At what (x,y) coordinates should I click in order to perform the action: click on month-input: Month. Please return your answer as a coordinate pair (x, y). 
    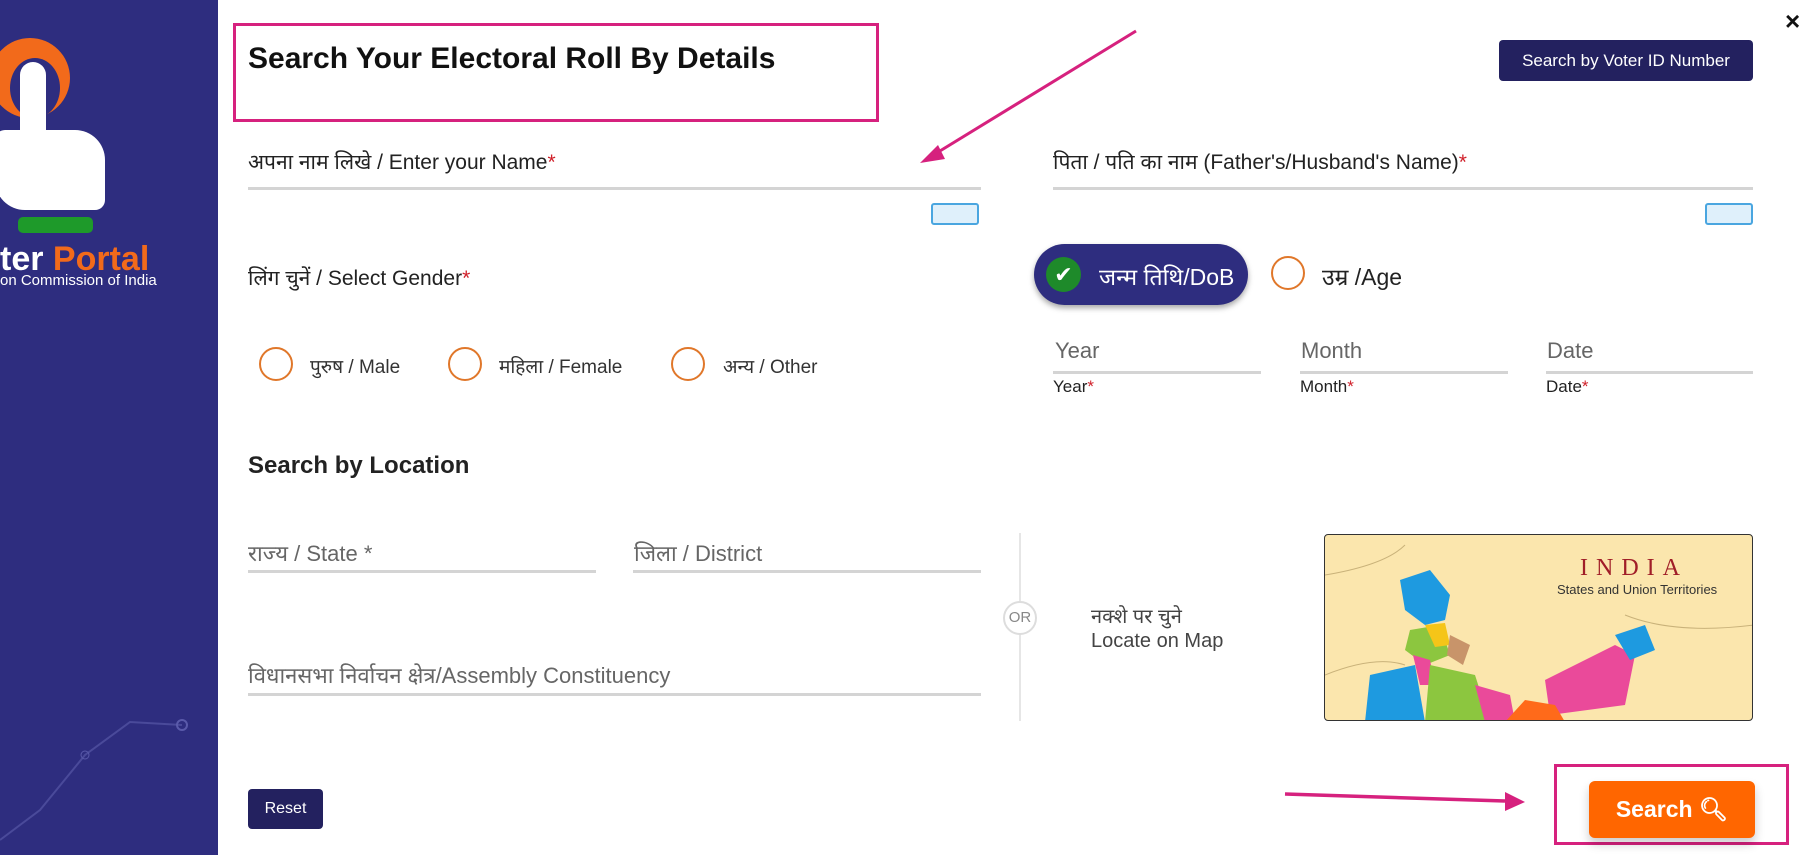
    Looking at the image, I should click on (1331, 351).